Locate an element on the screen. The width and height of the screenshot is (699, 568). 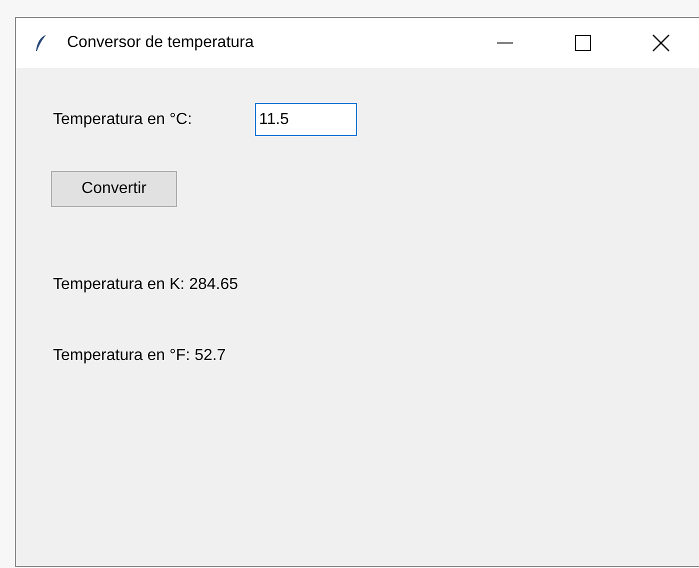
feather-icon is located at coordinates (41, 43).